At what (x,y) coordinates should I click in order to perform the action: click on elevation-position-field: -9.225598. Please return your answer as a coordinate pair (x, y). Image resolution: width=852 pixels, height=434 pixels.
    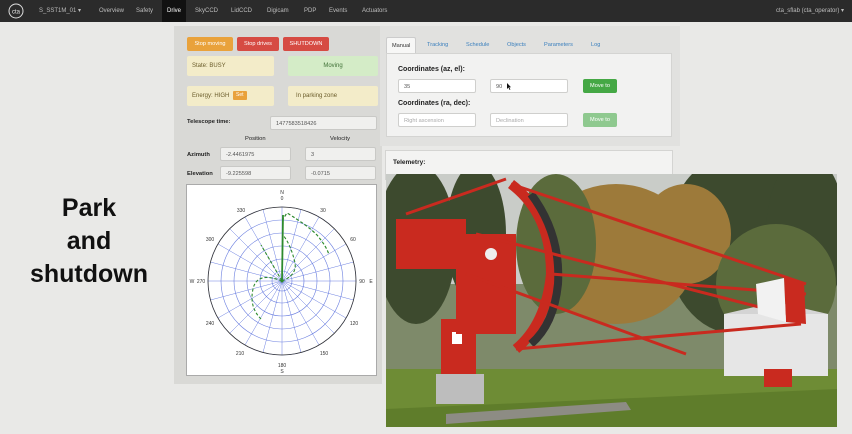
    Looking at the image, I should click on (255, 173).